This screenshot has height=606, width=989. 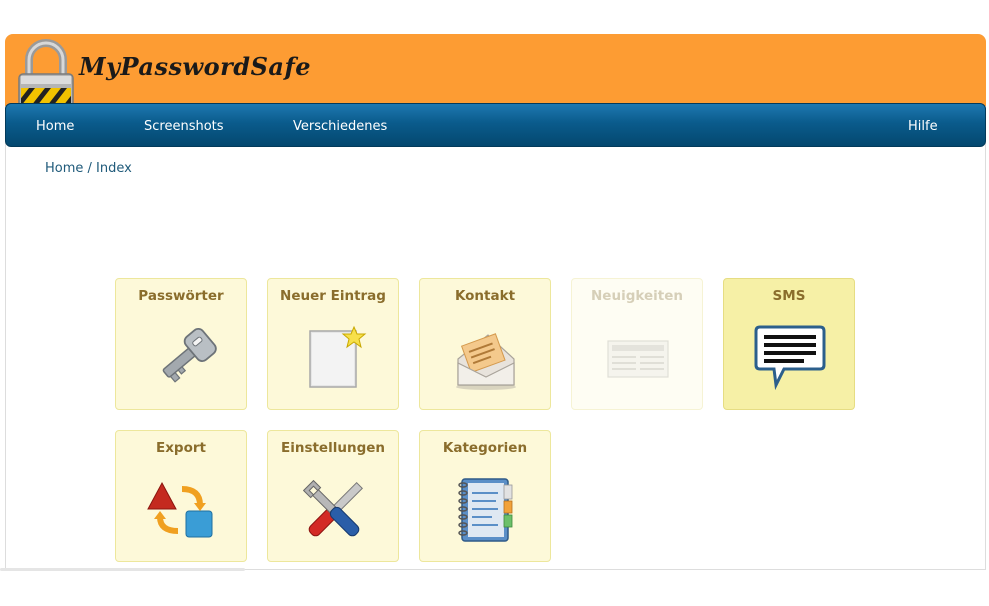 I want to click on tile-label: Passwörter, so click(x=181, y=296).